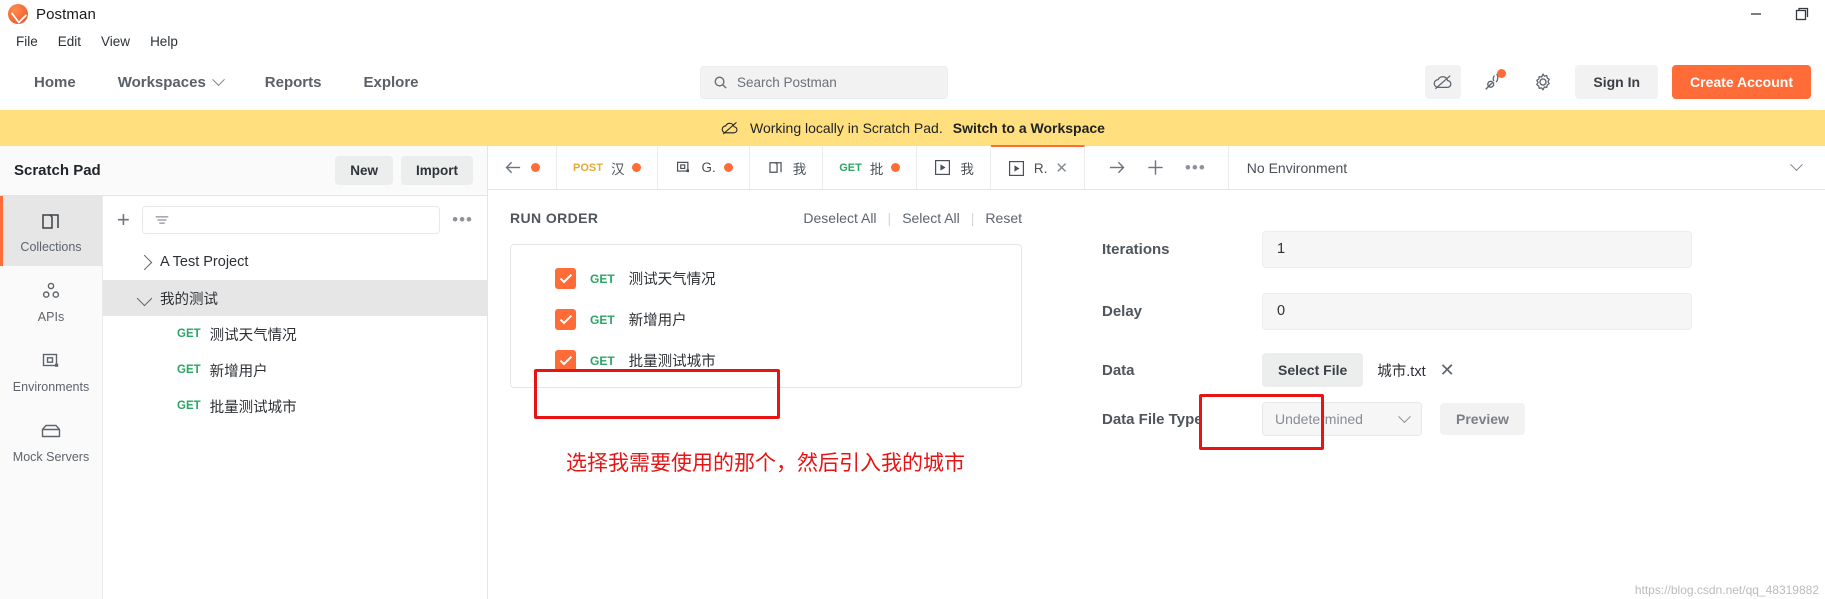 The image size is (1825, 599). I want to click on runner-icon, so click(1016, 168).